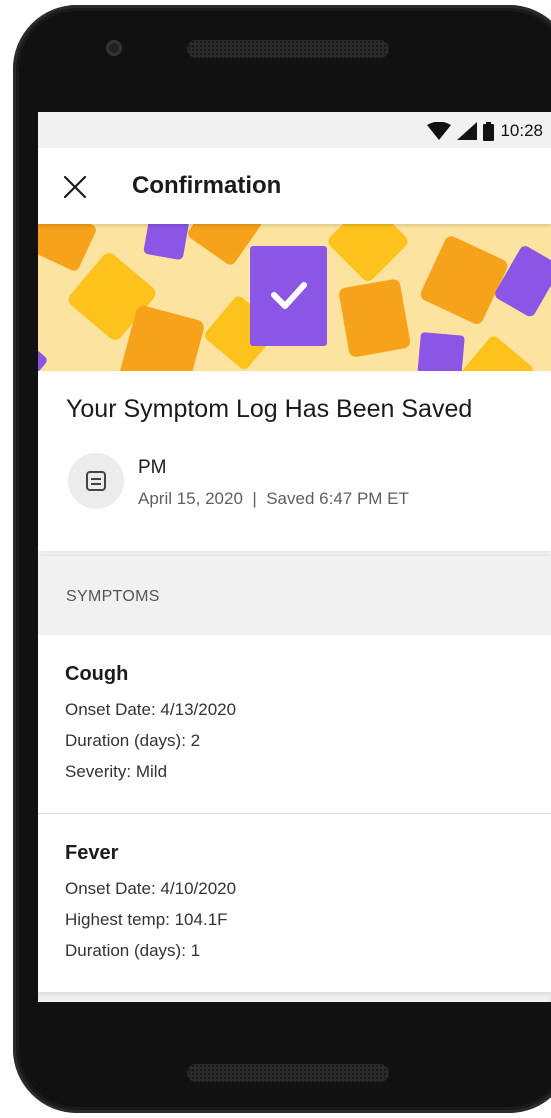  Describe the element at coordinates (114, 48) in the screenshot. I see `front-camera` at that location.